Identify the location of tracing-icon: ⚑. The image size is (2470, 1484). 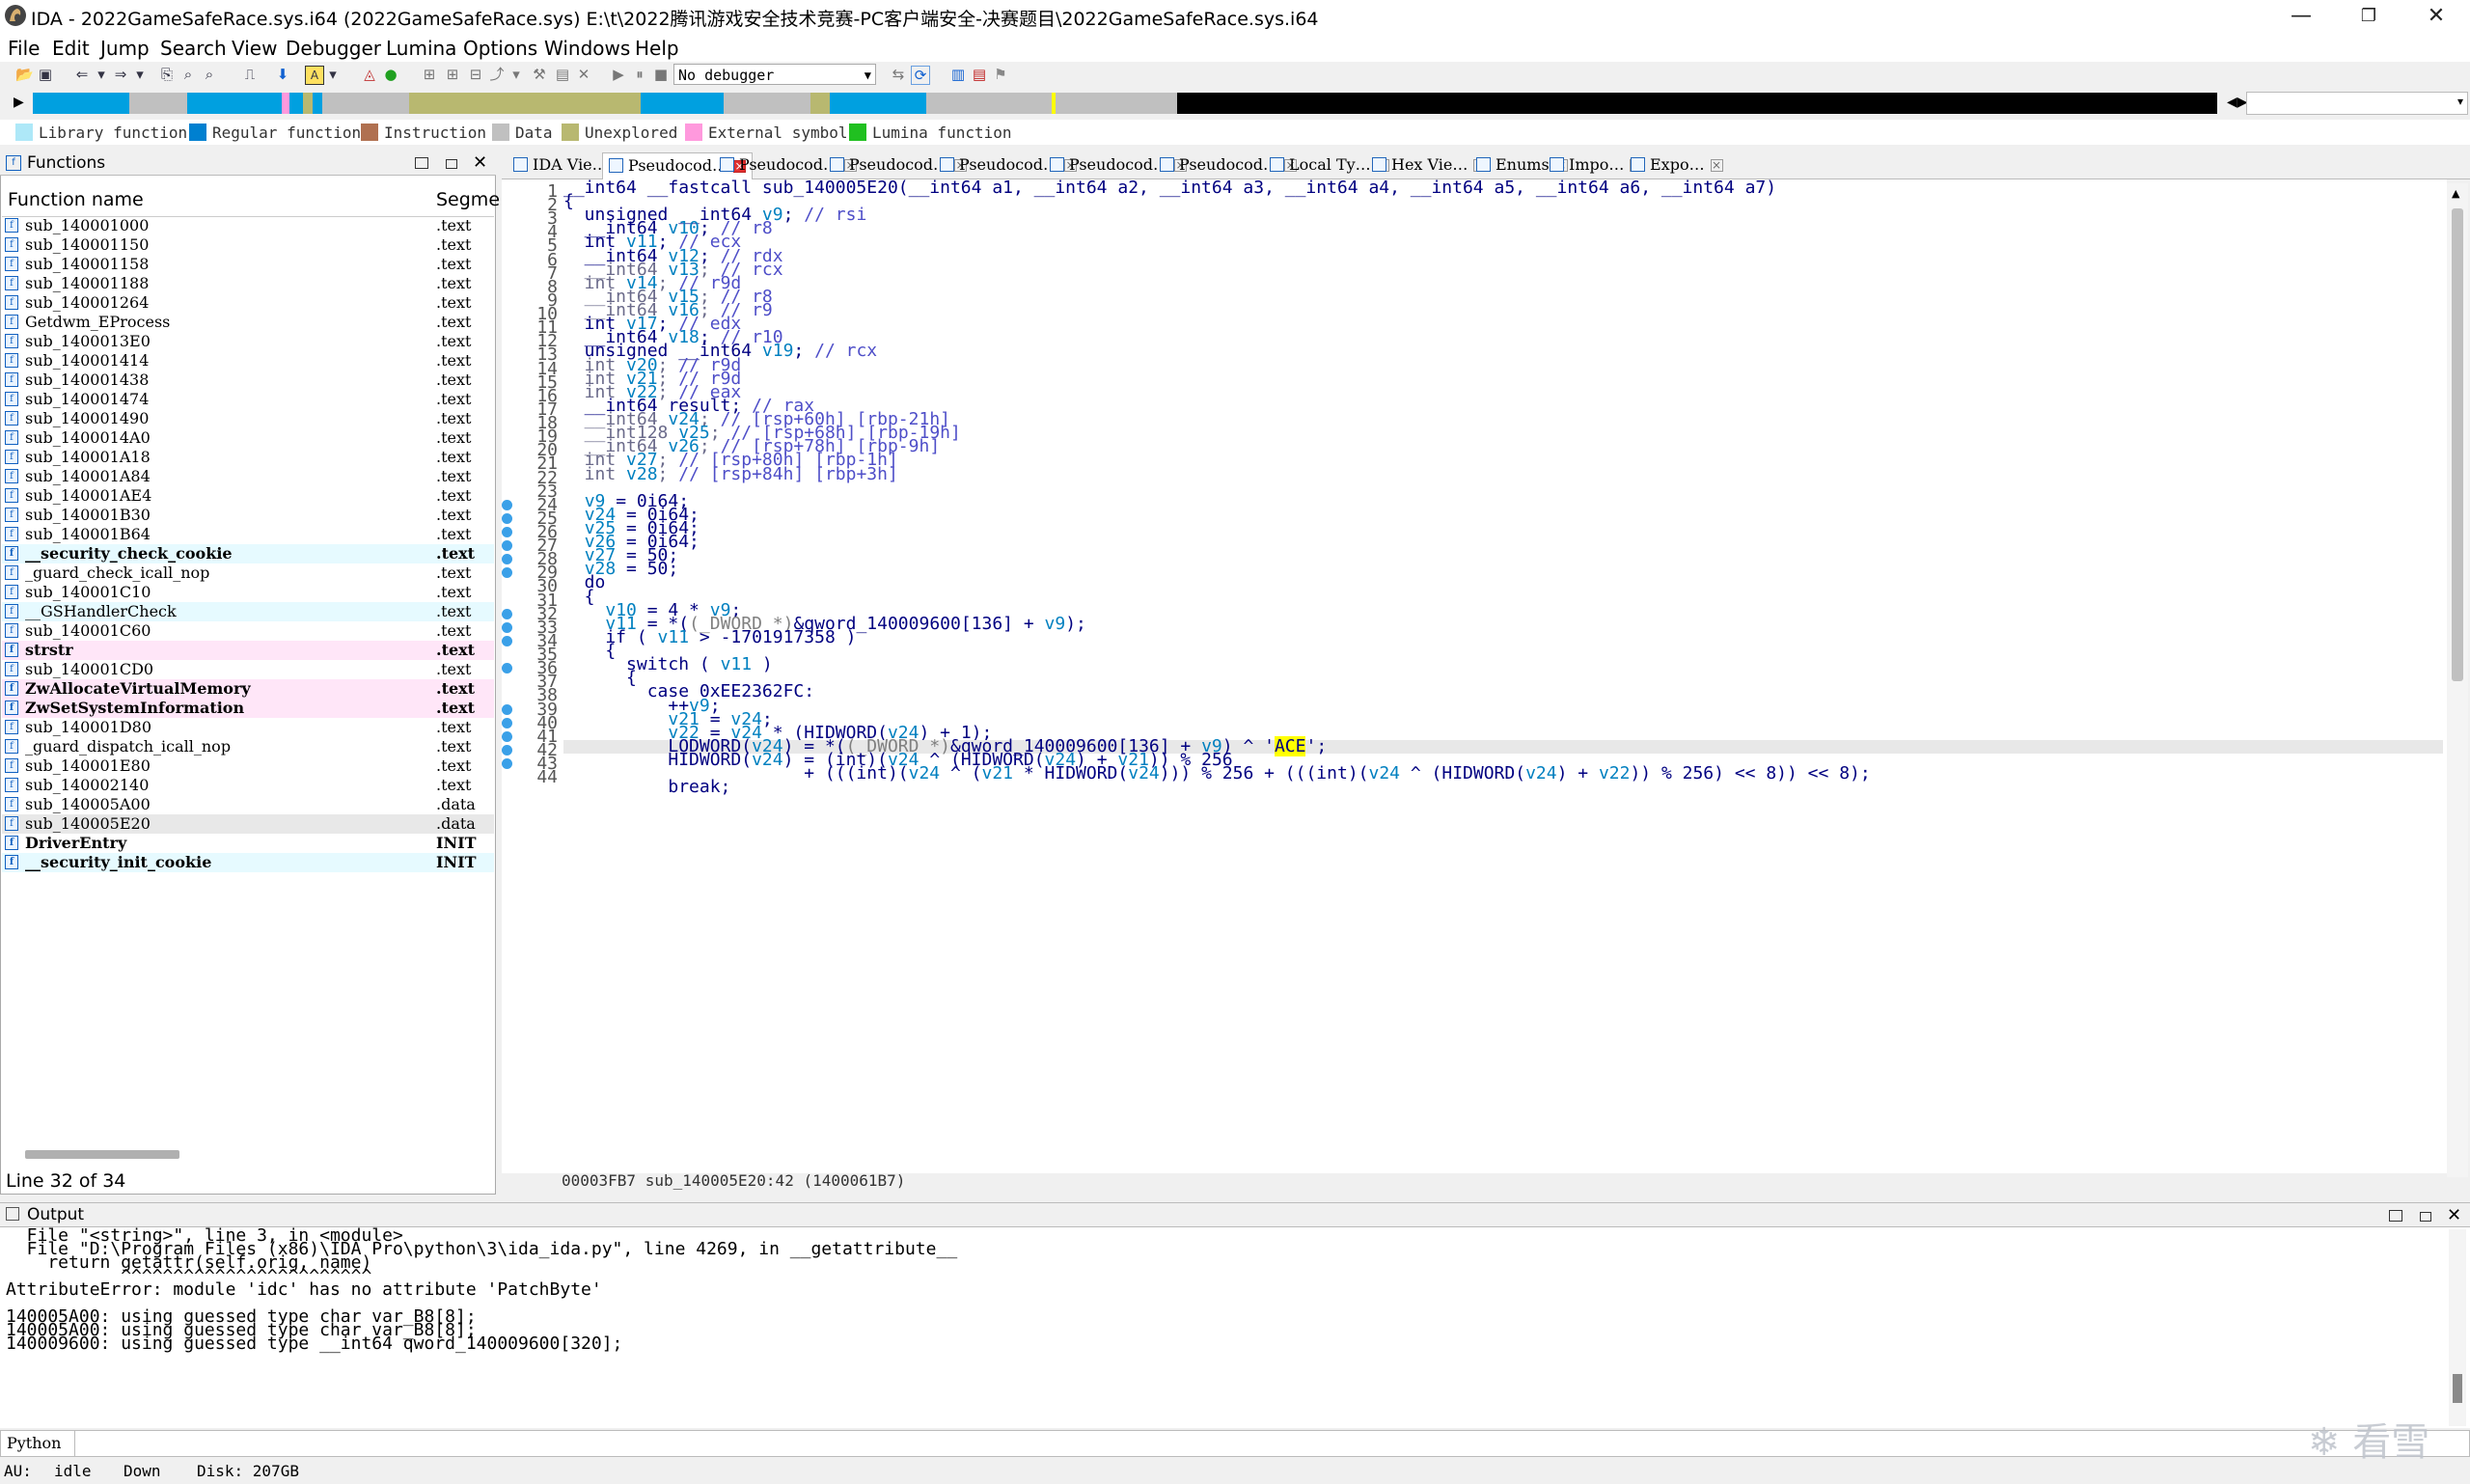
(1000, 74).